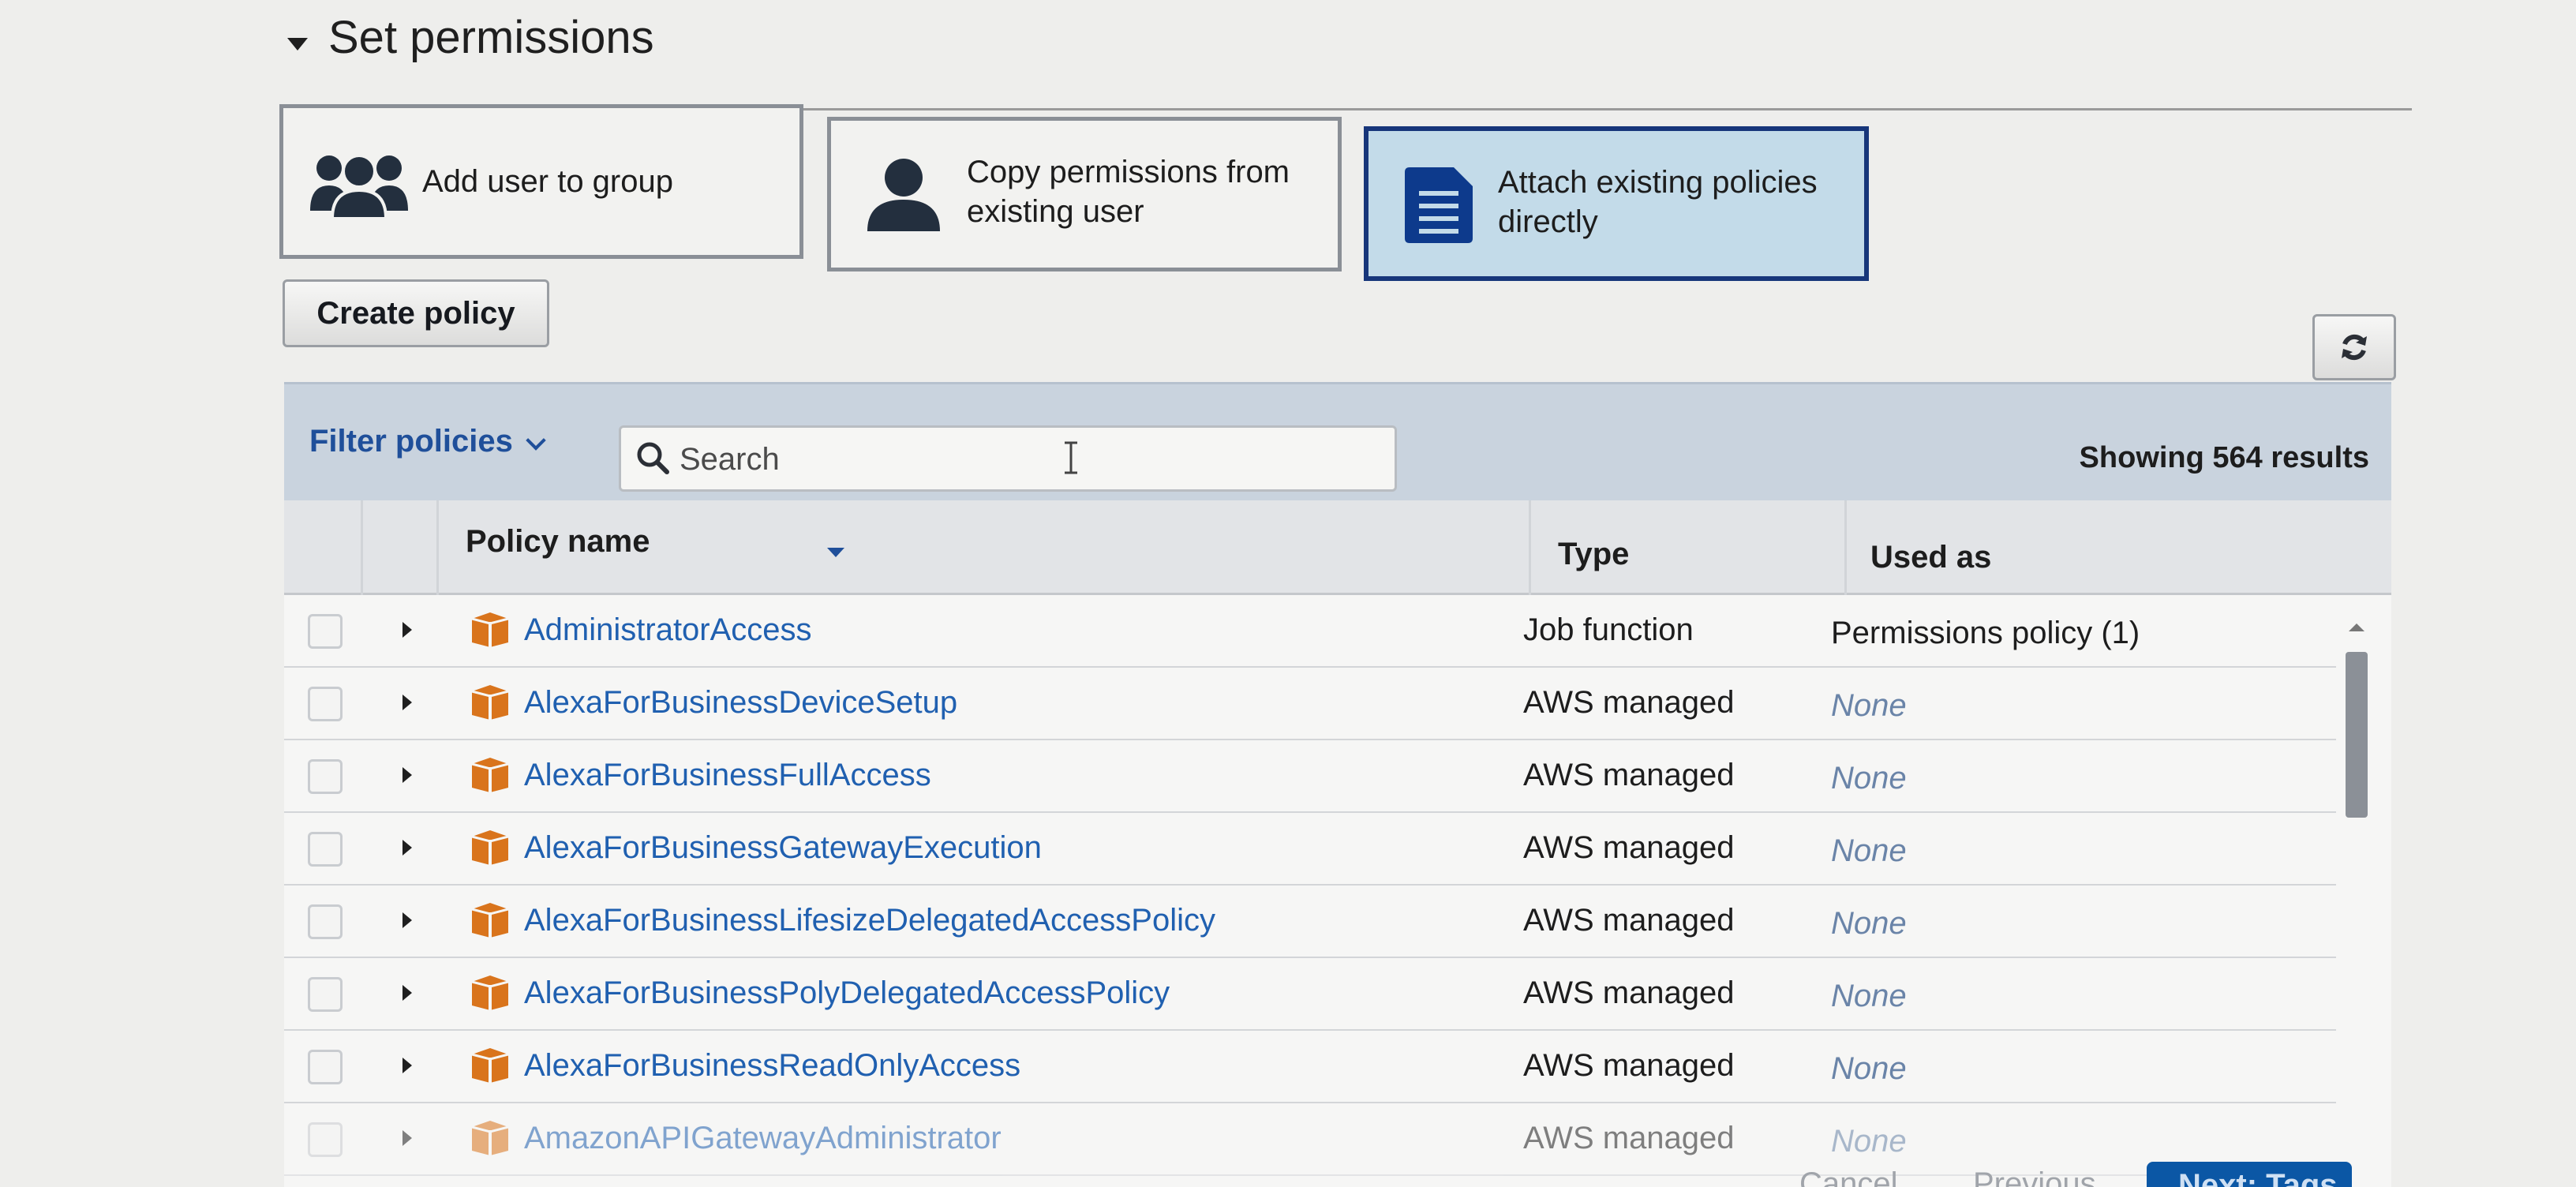 The width and height of the screenshot is (2576, 1187). Describe the element at coordinates (740, 703) in the screenshot. I see `policy-name-link: AlexaForBusinessDeviceSetup` at that location.